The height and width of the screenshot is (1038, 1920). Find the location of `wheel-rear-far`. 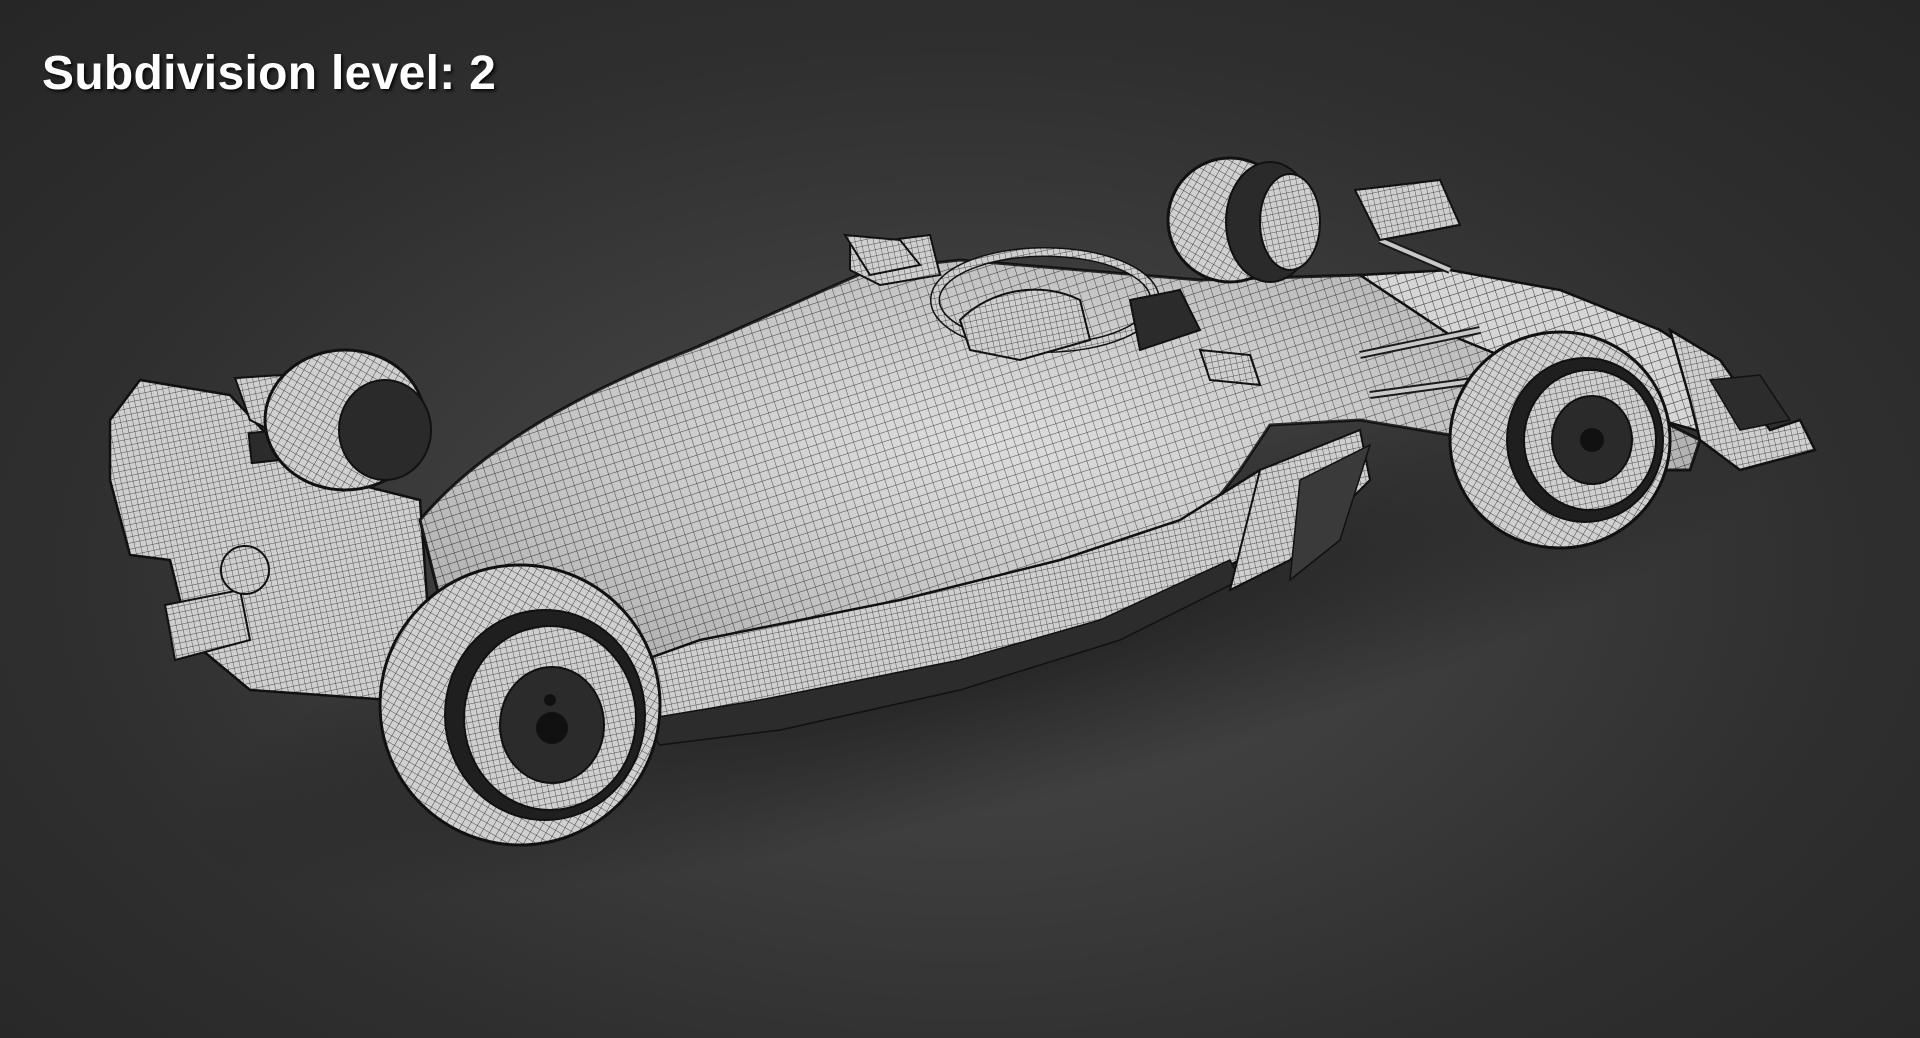

wheel-rear-far is located at coordinates (347, 420).